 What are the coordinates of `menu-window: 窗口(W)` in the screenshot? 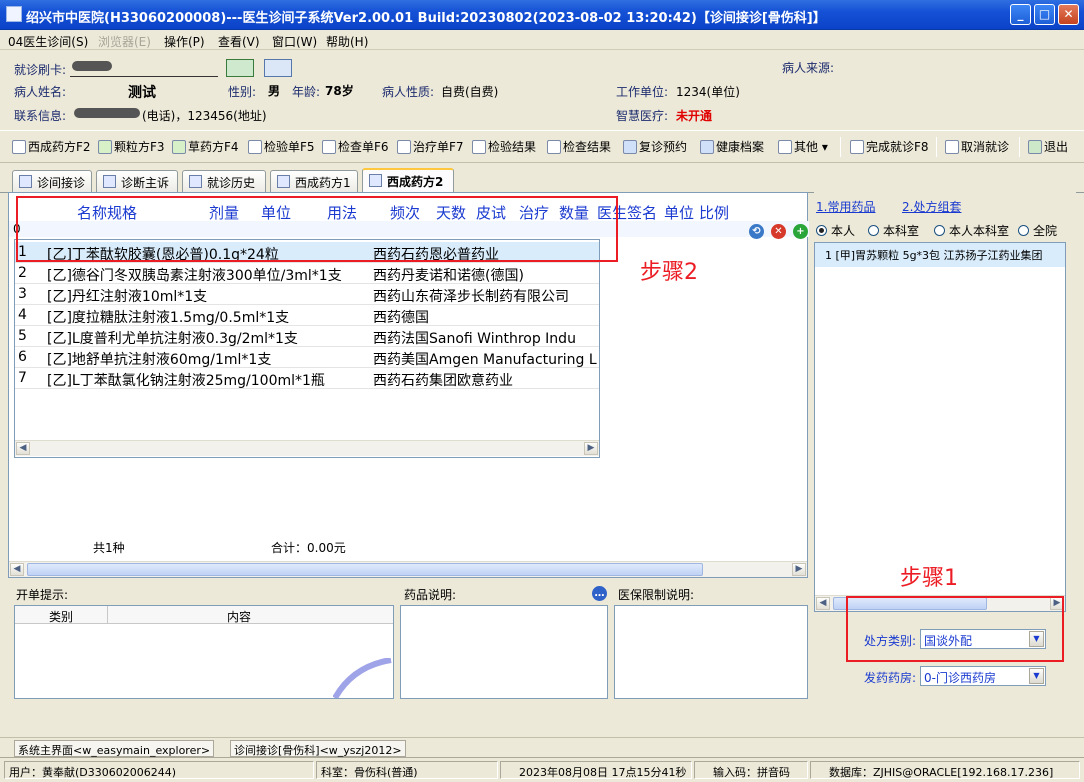 It's located at (294, 41).